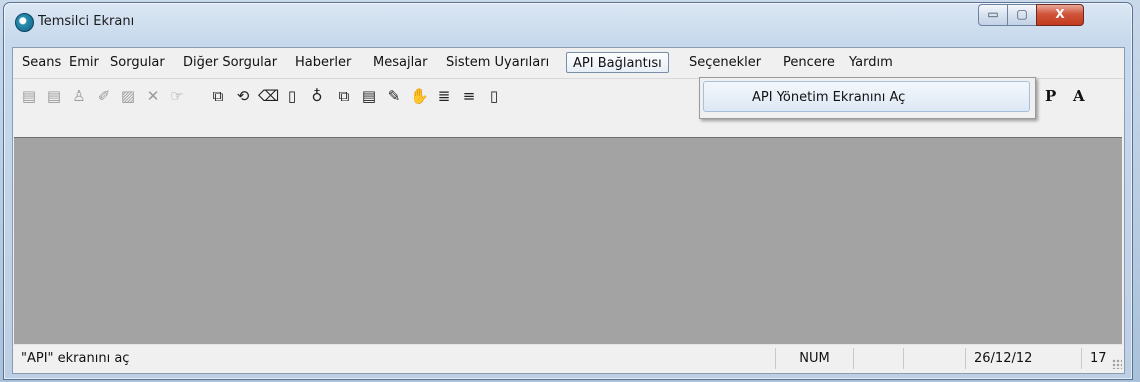  What do you see at coordinates (568, 358) in the screenshot?
I see `status-bar: "API" ekranını aç NUM 26/12/12 17` at bounding box center [568, 358].